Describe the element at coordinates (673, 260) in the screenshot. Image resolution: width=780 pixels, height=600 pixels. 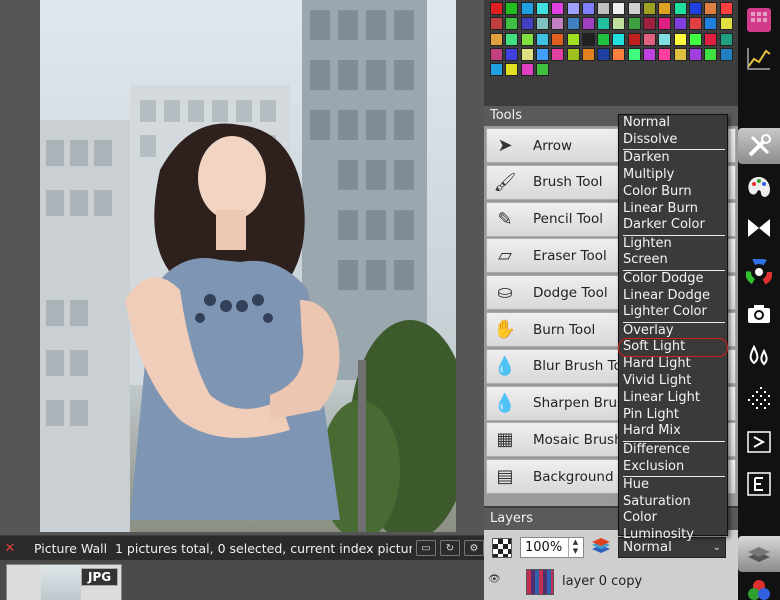
I see `blend-item-screen: Screen` at that location.